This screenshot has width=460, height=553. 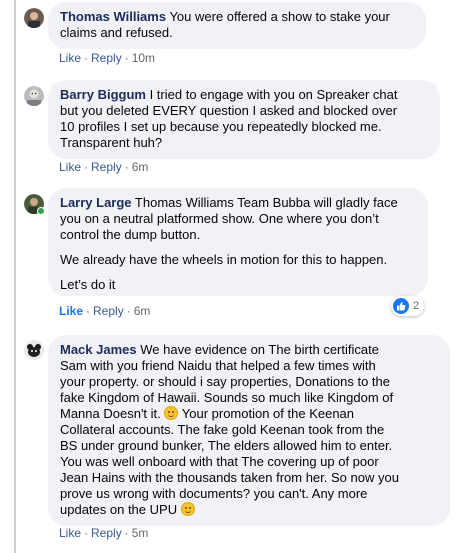 What do you see at coordinates (401, 306) in the screenshot?
I see `like-reaction-icon` at bounding box center [401, 306].